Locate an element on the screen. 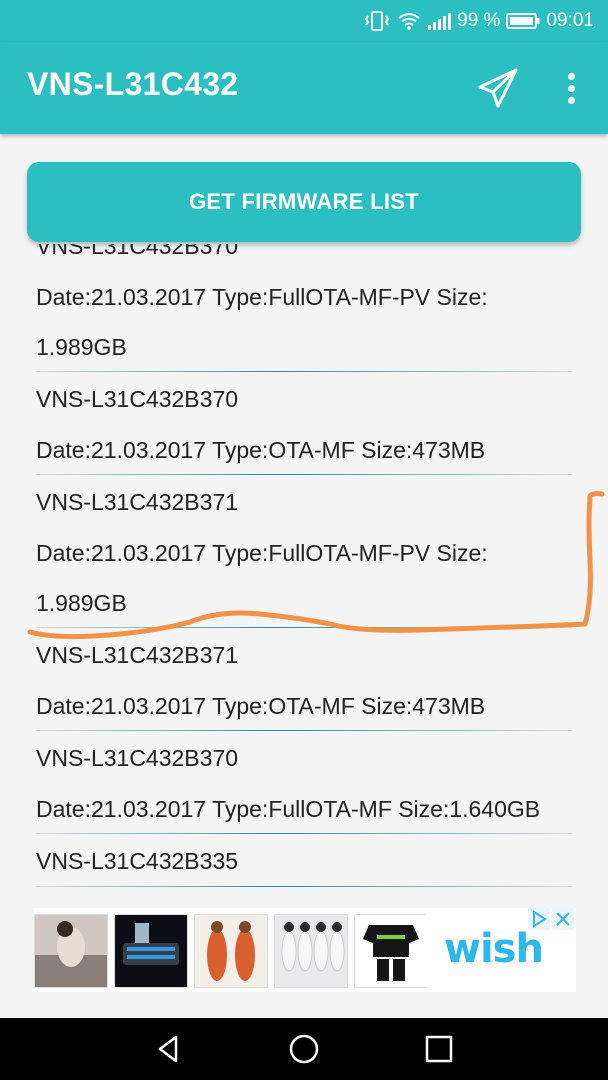 The width and height of the screenshot is (608, 1080). more-vert-icon is located at coordinates (571, 88).